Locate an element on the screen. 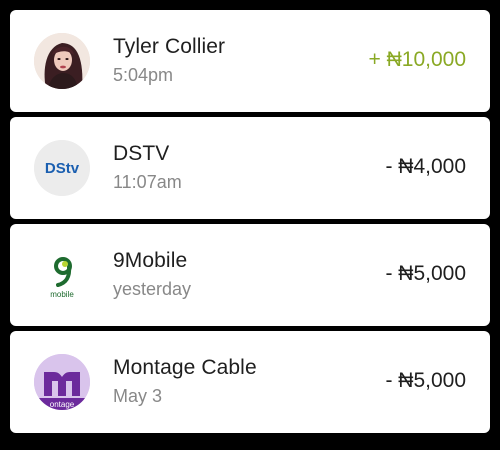  svg-text: DStv is located at coordinates (62, 168).